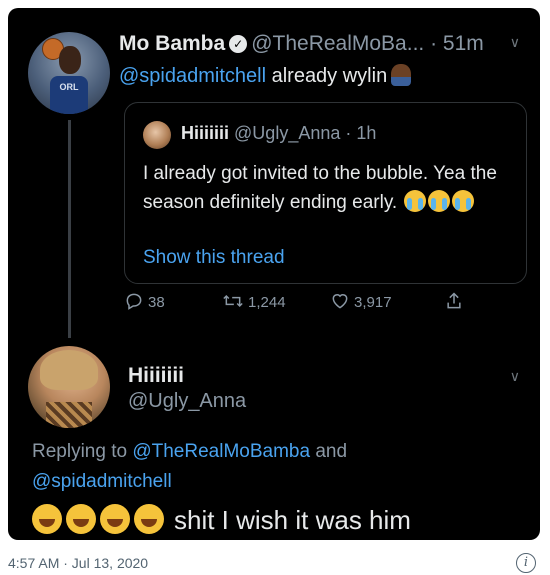 This screenshot has width=550, height=575. I want to click on tweet-body: already wylin, so click(327, 76).